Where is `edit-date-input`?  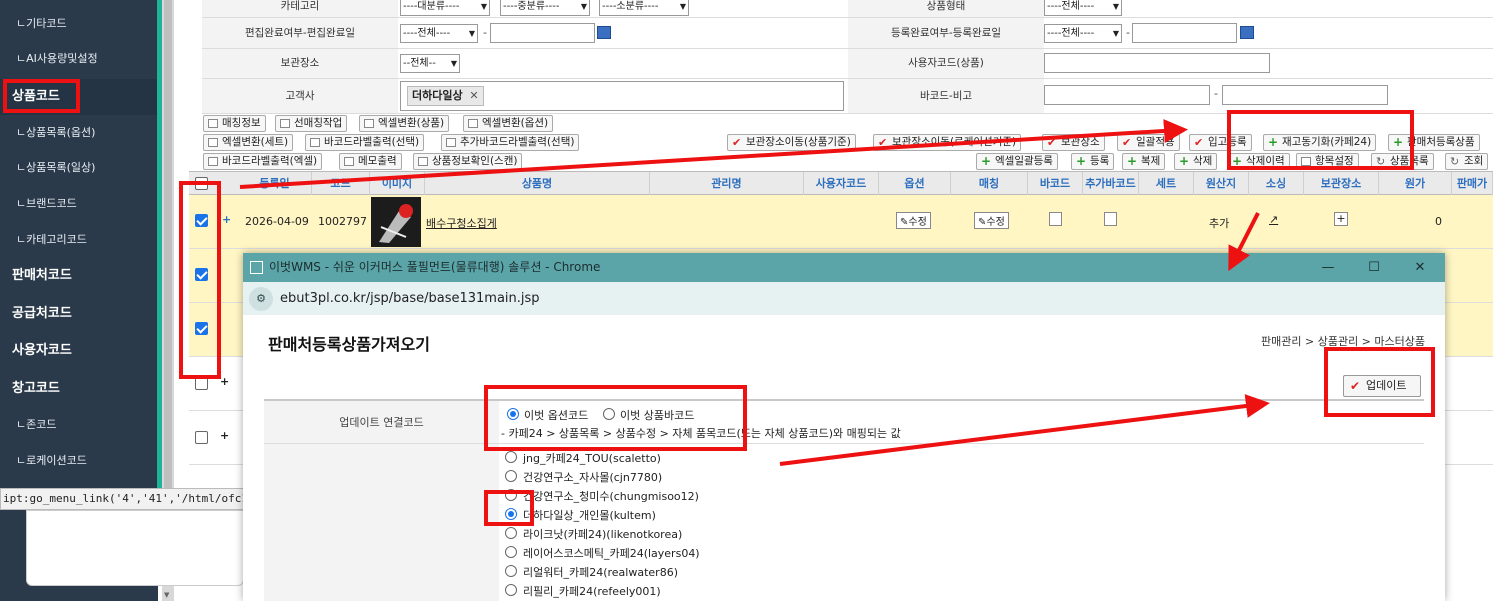
edit-date-input is located at coordinates (542, 33).